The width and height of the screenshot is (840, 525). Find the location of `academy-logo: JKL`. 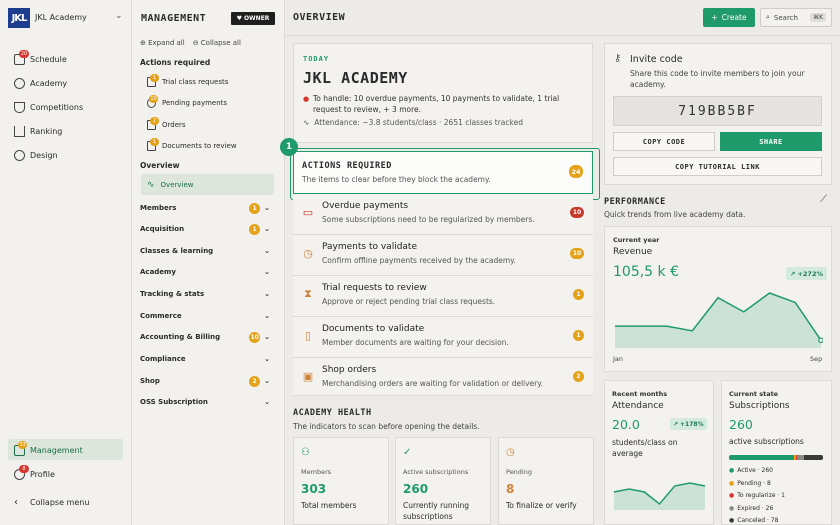

academy-logo: JKL is located at coordinates (19, 18).